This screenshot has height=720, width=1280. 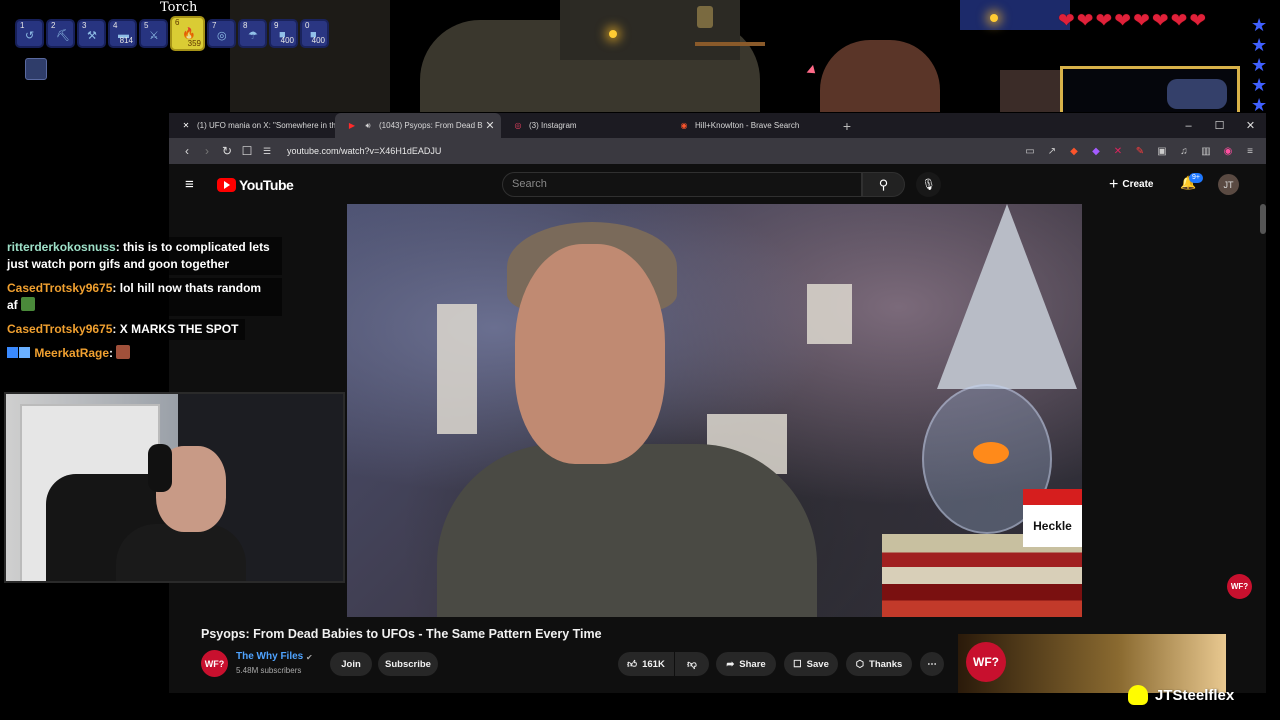 What do you see at coordinates (932, 664) in the screenshot?
I see `more-actions-icon: ⋯` at bounding box center [932, 664].